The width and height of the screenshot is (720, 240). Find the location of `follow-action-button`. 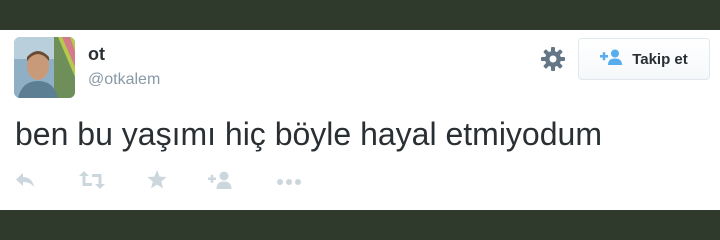

follow-action-button is located at coordinates (221, 182).